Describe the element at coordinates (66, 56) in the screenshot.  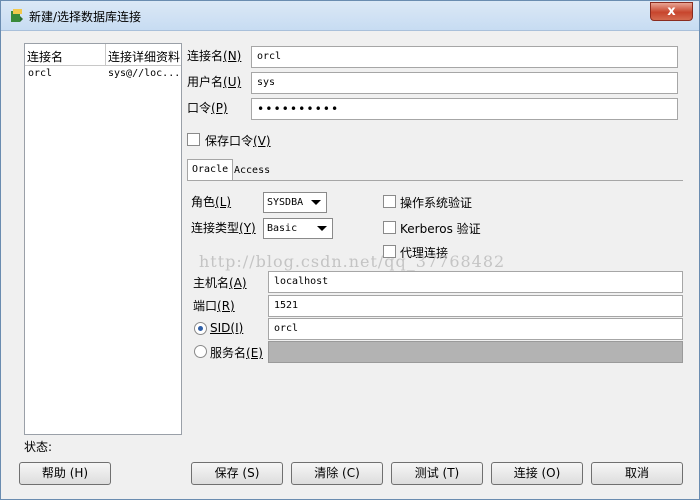
I see `column-header-name: 连接名` at that location.